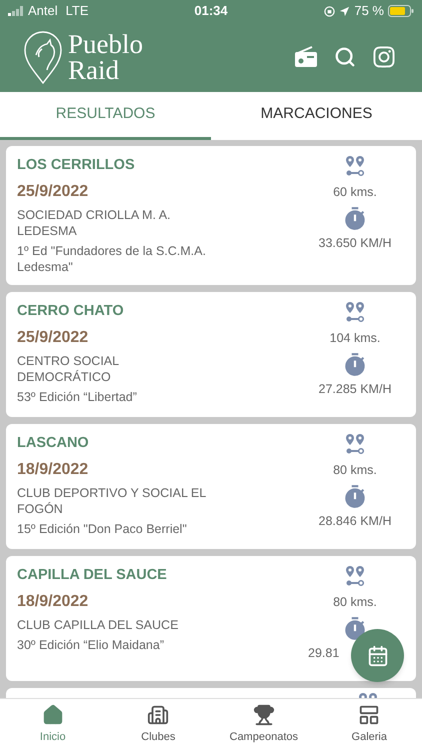  What do you see at coordinates (94, 222) in the screenshot?
I see `club-name: SOCIEDAD CRIOLLA M. A. LEDESMA` at bounding box center [94, 222].